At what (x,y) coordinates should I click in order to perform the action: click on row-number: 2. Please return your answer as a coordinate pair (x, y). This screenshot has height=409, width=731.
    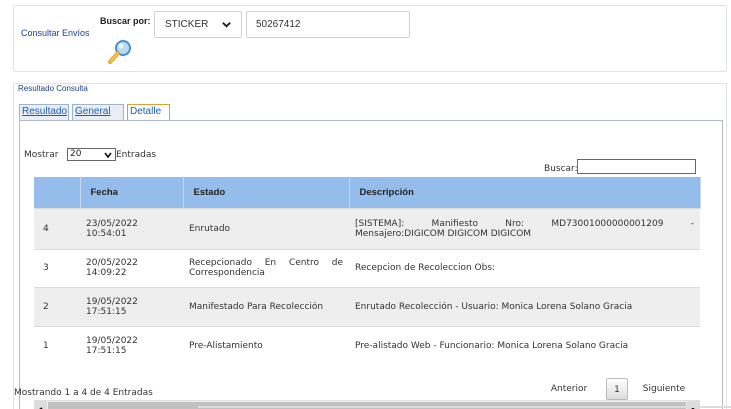
    Looking at the image, I should click on (57, 306).